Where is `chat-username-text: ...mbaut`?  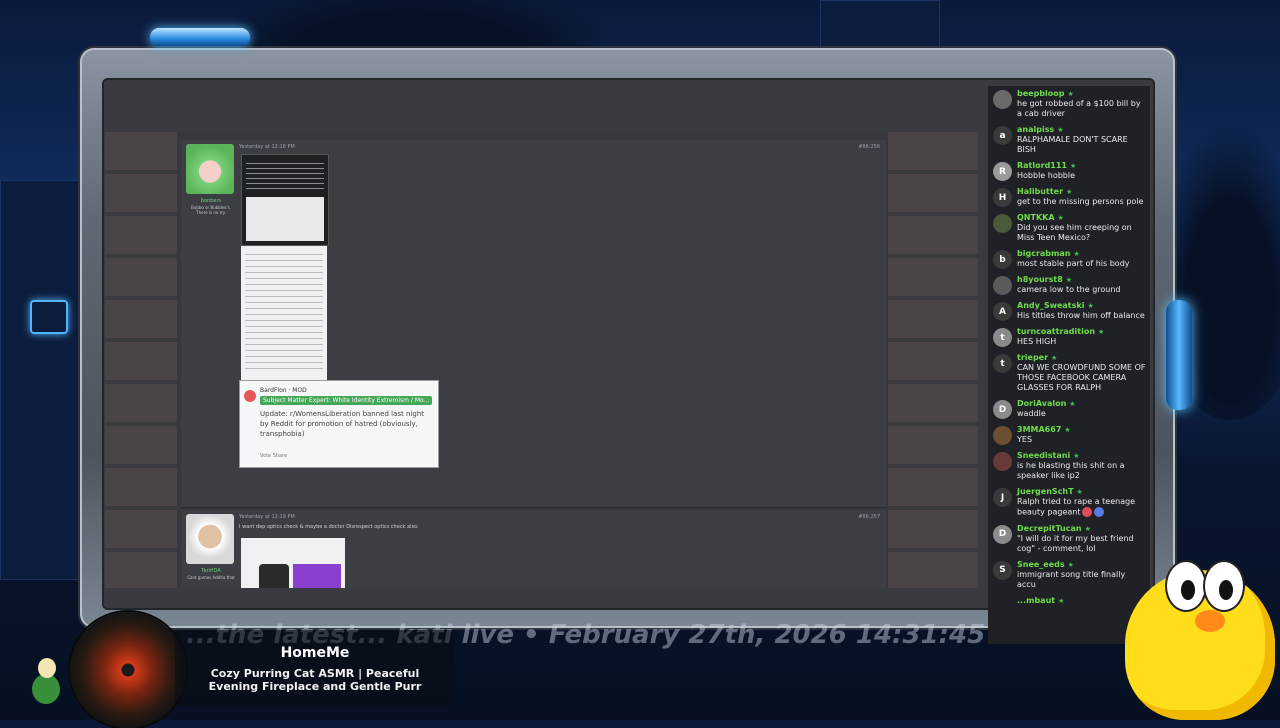 chat-username-text: ...mbaut is located at coordinates (1036, 600).